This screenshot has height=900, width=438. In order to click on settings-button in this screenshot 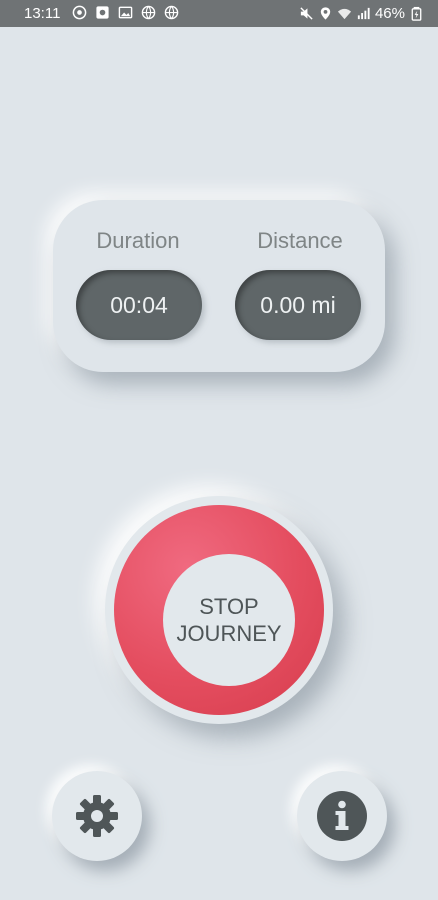, I will do `click(97, 816)`.